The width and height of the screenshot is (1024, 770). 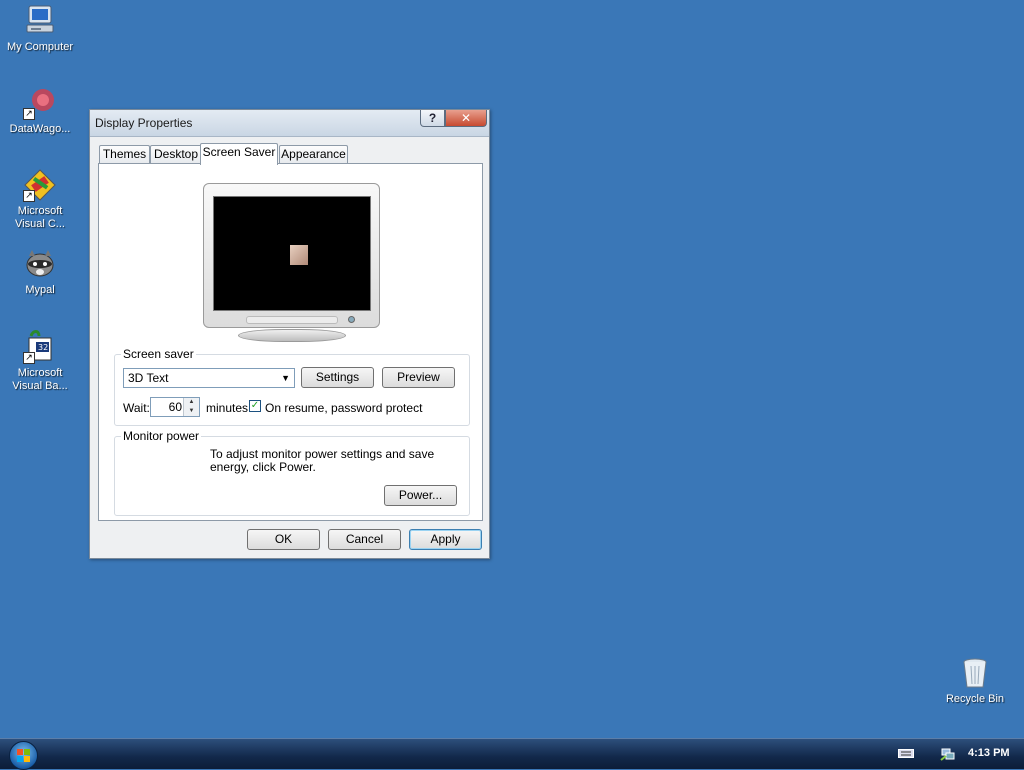 What do you see at coordinates (975, 699) in the screenshot?
I see `desktop-icon-label: Recycle Bin` at bounding box center [975, 699].